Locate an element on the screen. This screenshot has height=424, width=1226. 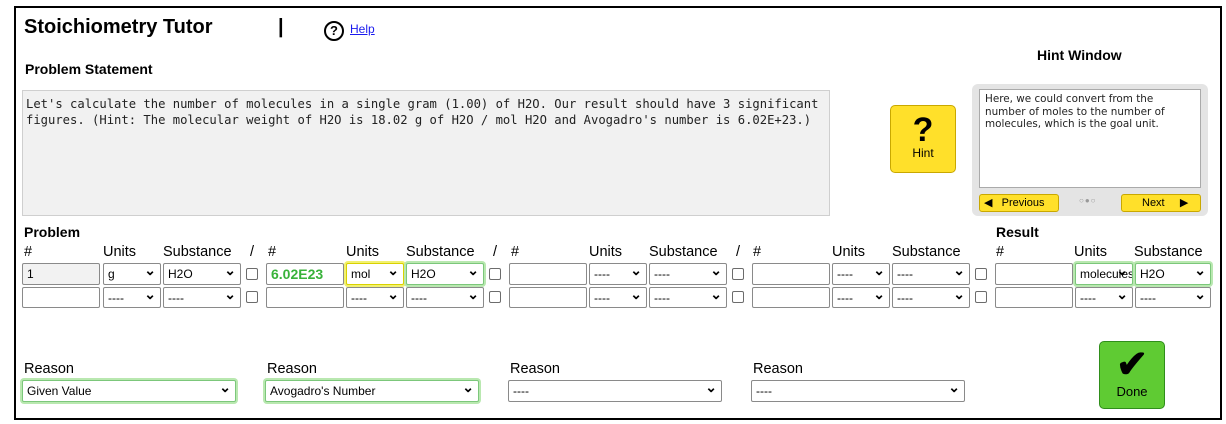
hint-button: ? Hint is located at coordinates (923, 139).